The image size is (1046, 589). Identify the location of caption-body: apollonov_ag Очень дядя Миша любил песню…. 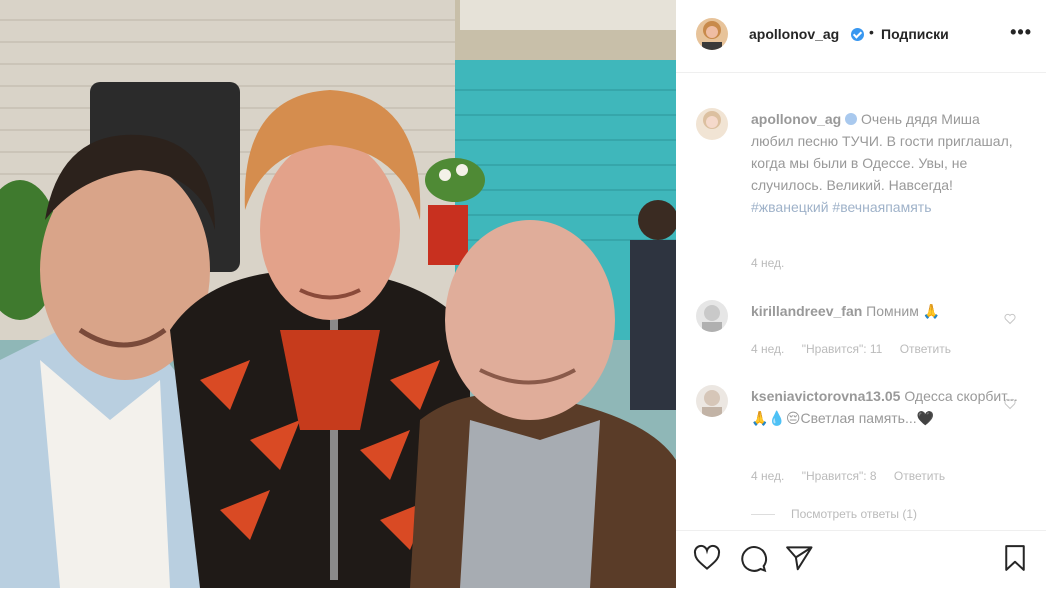
(886, 163).